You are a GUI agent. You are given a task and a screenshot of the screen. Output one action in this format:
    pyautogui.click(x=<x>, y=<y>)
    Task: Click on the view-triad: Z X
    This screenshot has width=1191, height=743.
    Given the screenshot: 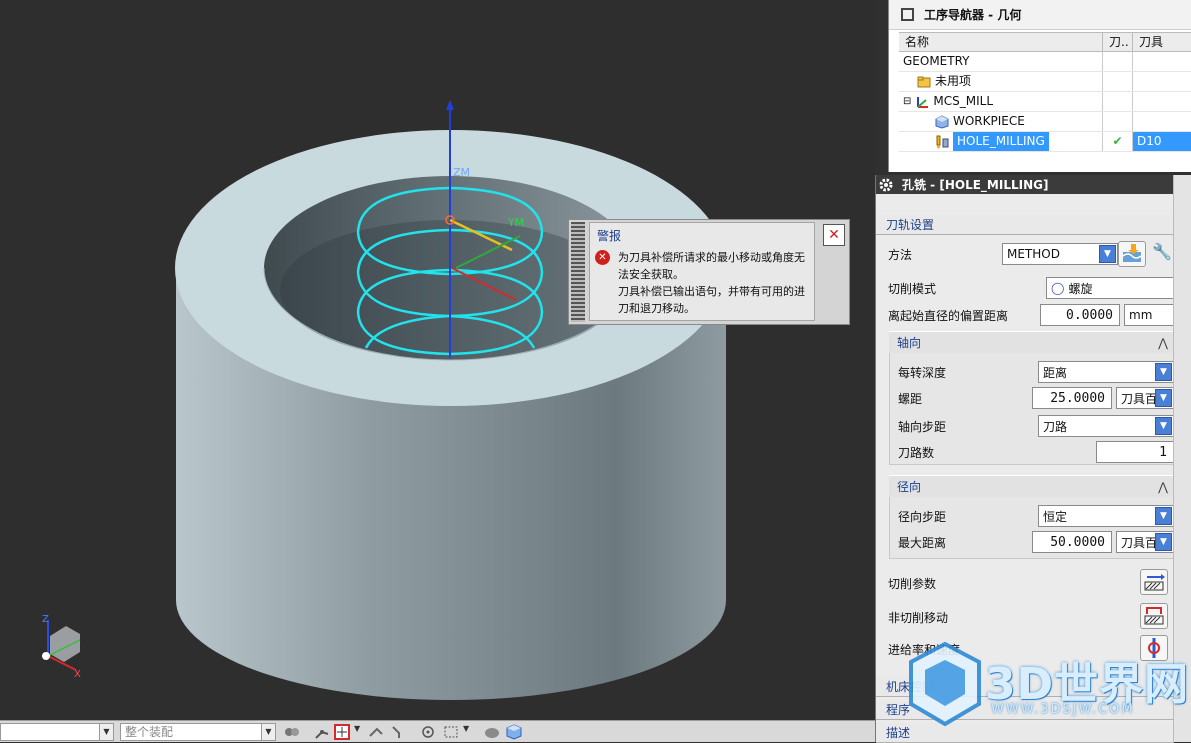 What is the action you would take?
    pyautogui.click(x=61, y=647)
    